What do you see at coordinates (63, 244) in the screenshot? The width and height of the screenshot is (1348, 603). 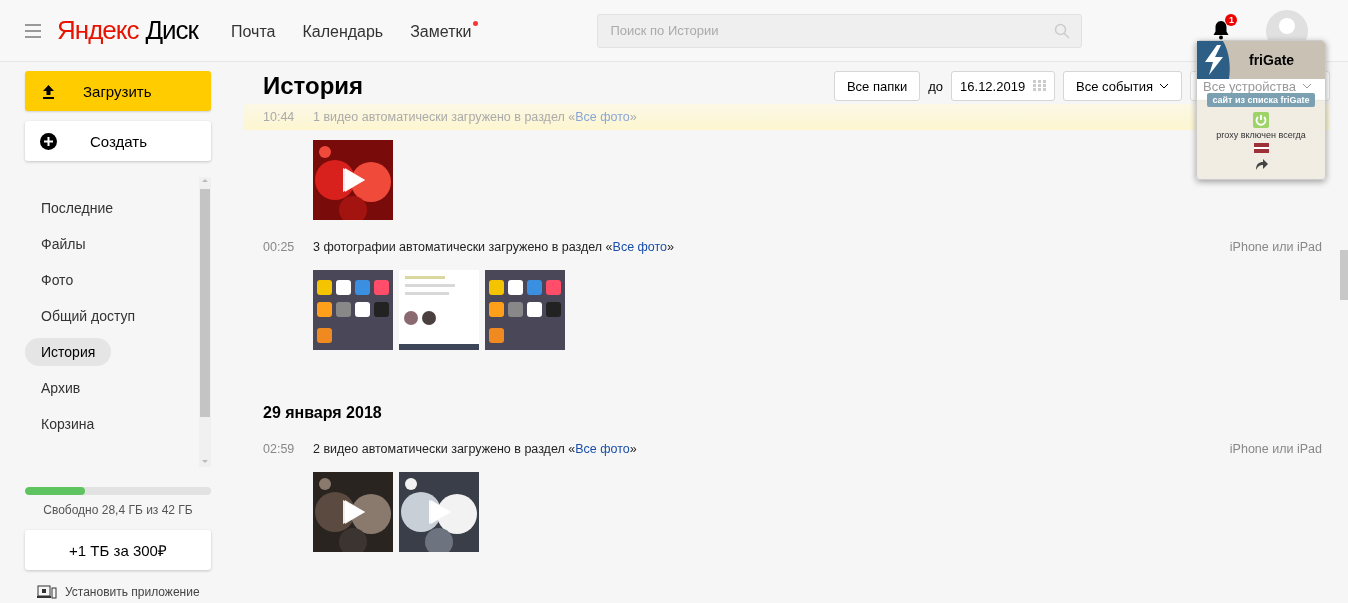 I see `sidebar-item: Файлы` at bounding box center [63, 244].